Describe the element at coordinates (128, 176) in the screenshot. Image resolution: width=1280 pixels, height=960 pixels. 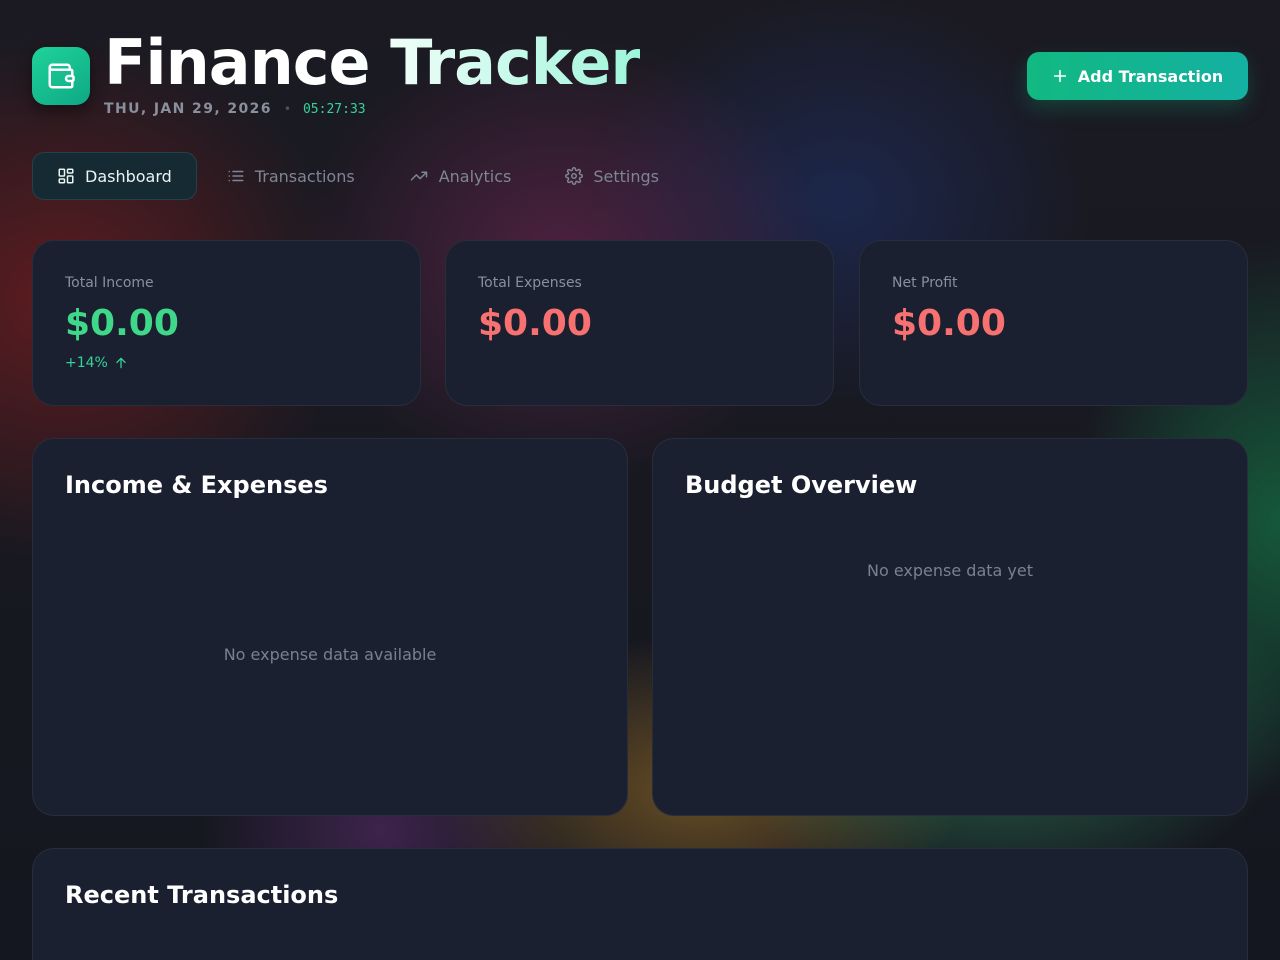
I see `tab-label: Dashboard` at that location.